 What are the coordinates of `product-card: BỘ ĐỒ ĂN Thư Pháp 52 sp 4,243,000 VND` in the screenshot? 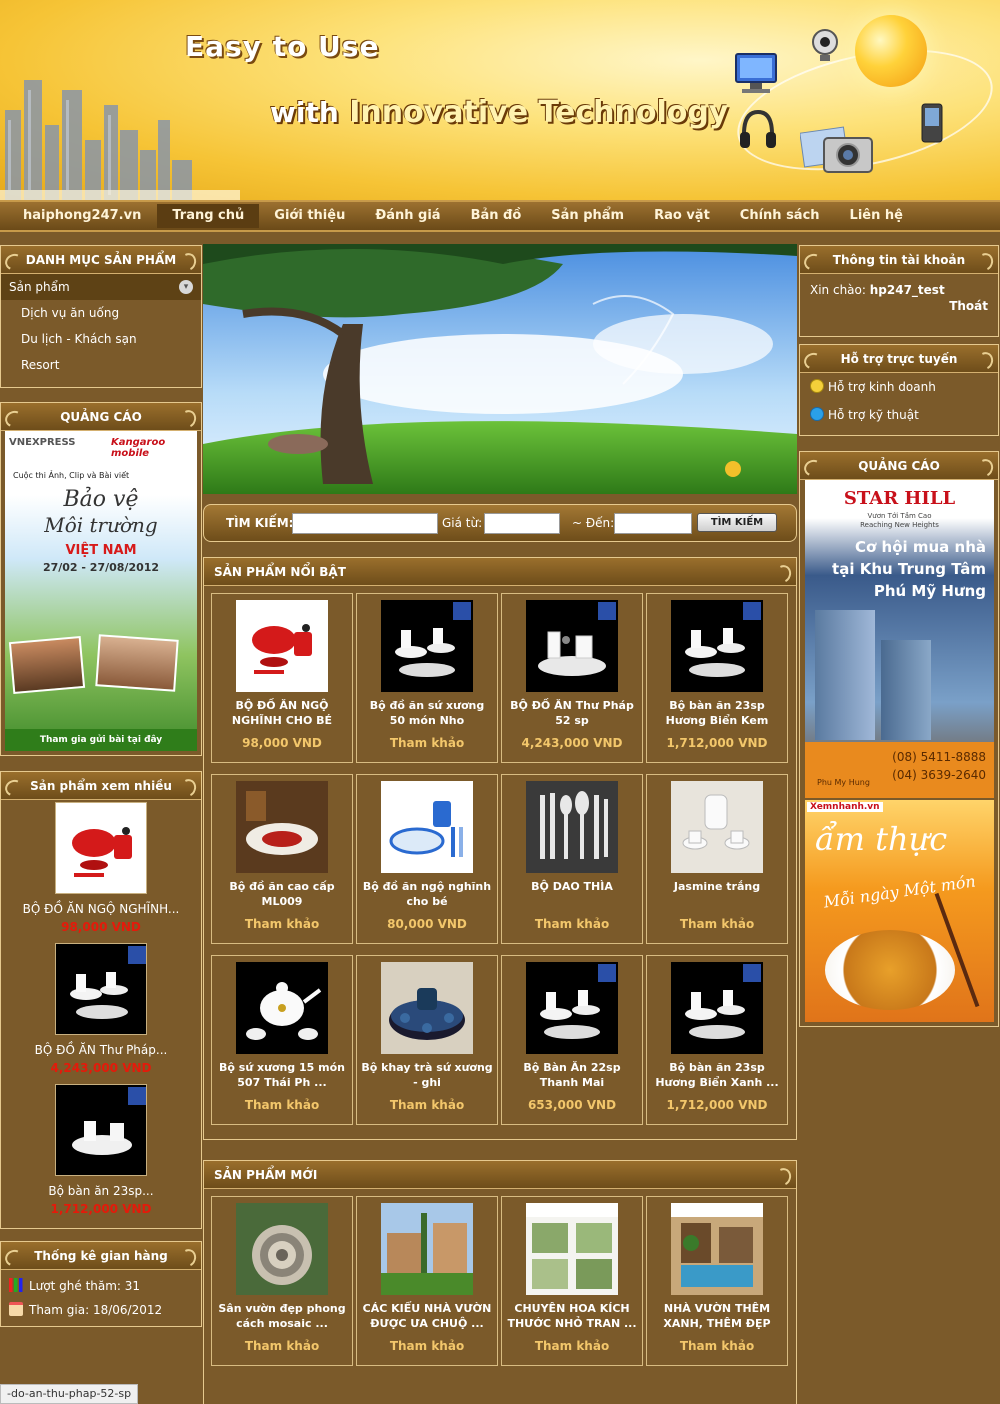 It's located at (572, 678).